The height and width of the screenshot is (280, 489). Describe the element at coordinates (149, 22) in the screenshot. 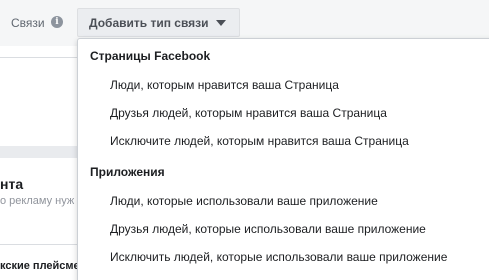

I see `add-connection-type-label: Добавить тип связи` at that location.